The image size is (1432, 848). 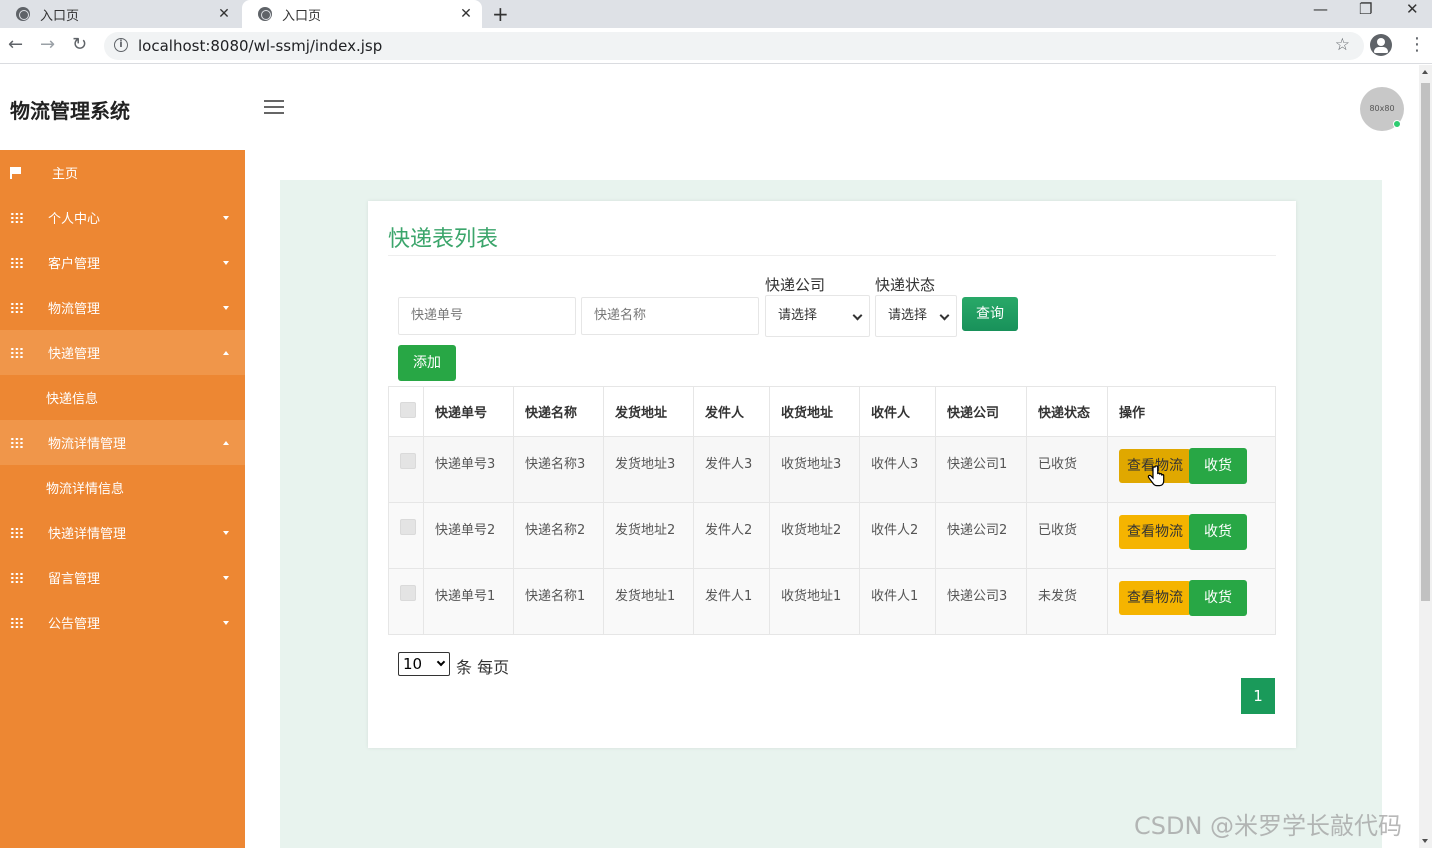 I want to click on cell-receiver: 收件人2, so click(x=897, y=535).